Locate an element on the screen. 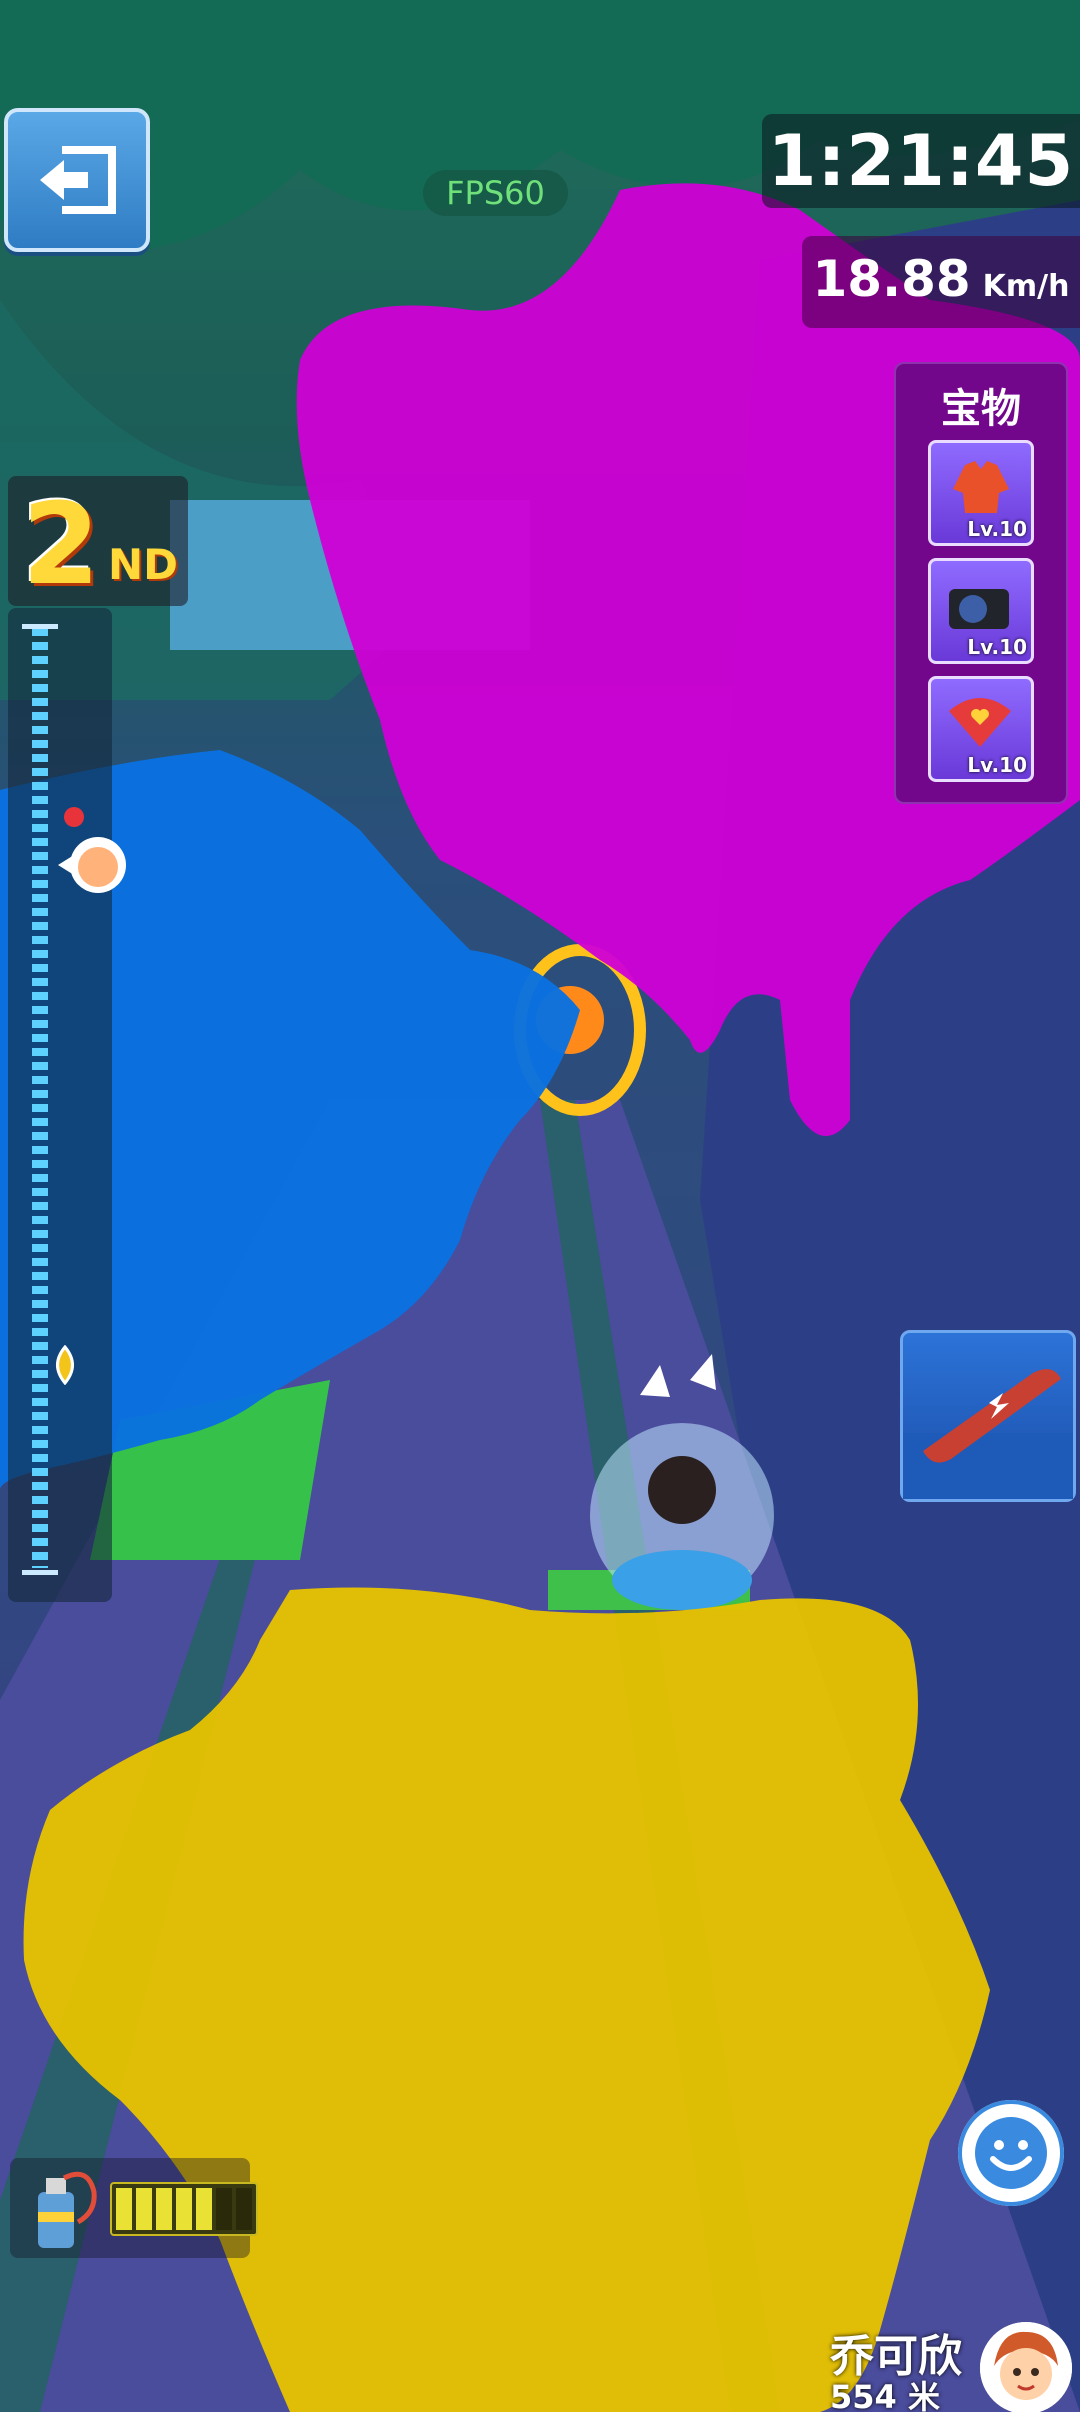  rank-suffix: ND is located at coordinates (143, 564).